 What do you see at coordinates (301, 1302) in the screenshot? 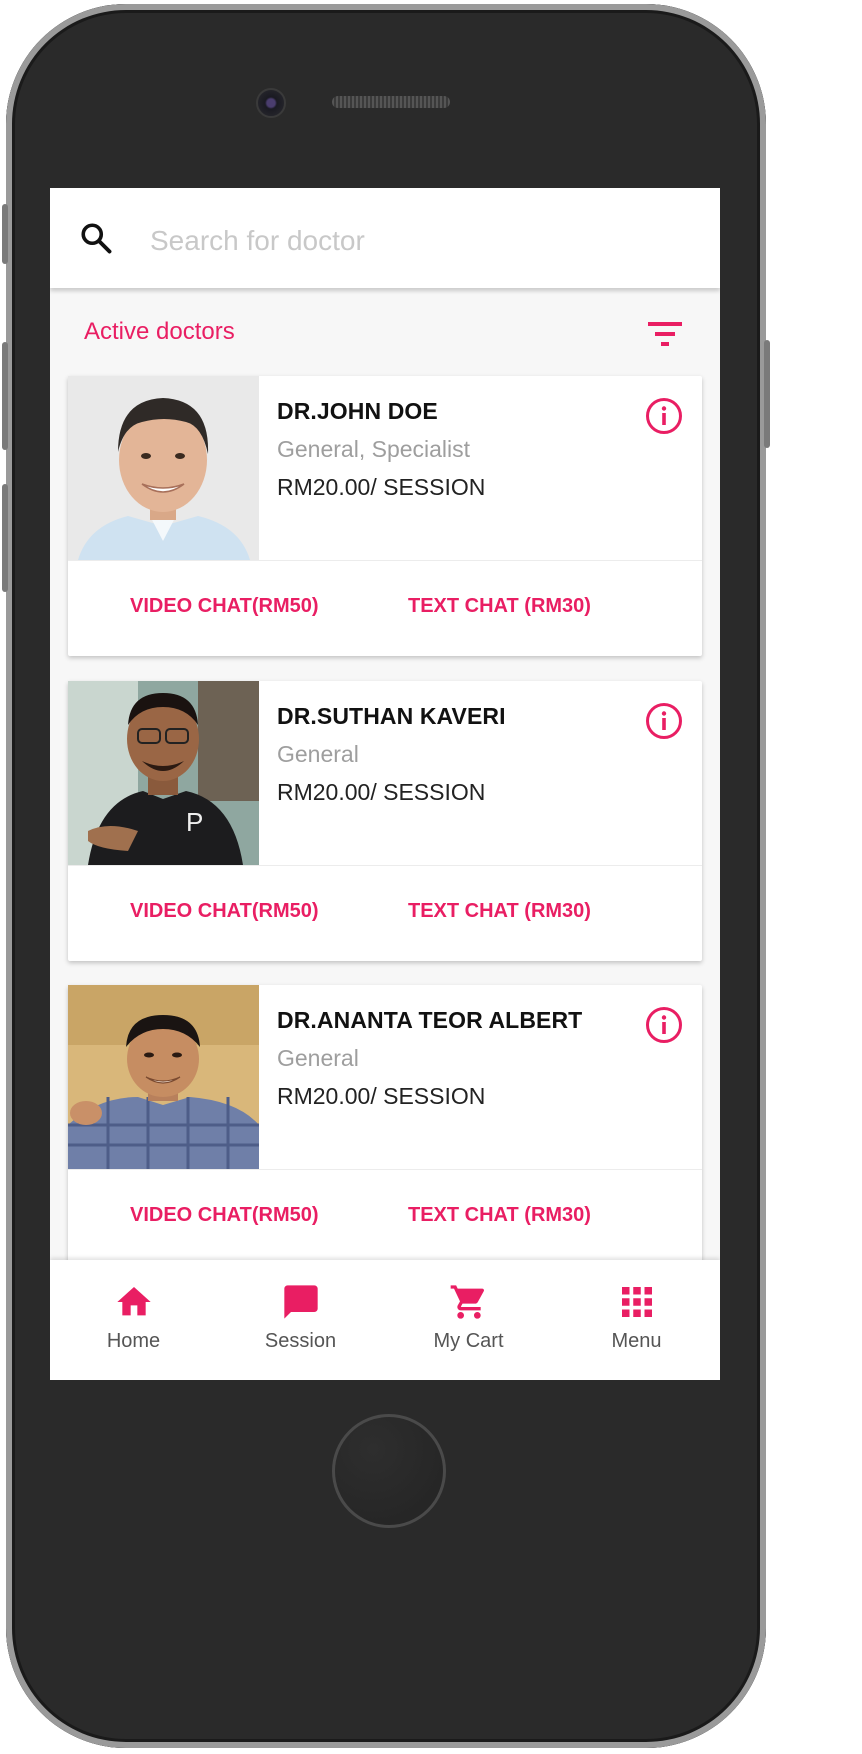
I see `chat-bubble-icon` at bounding box center [301, 1302].